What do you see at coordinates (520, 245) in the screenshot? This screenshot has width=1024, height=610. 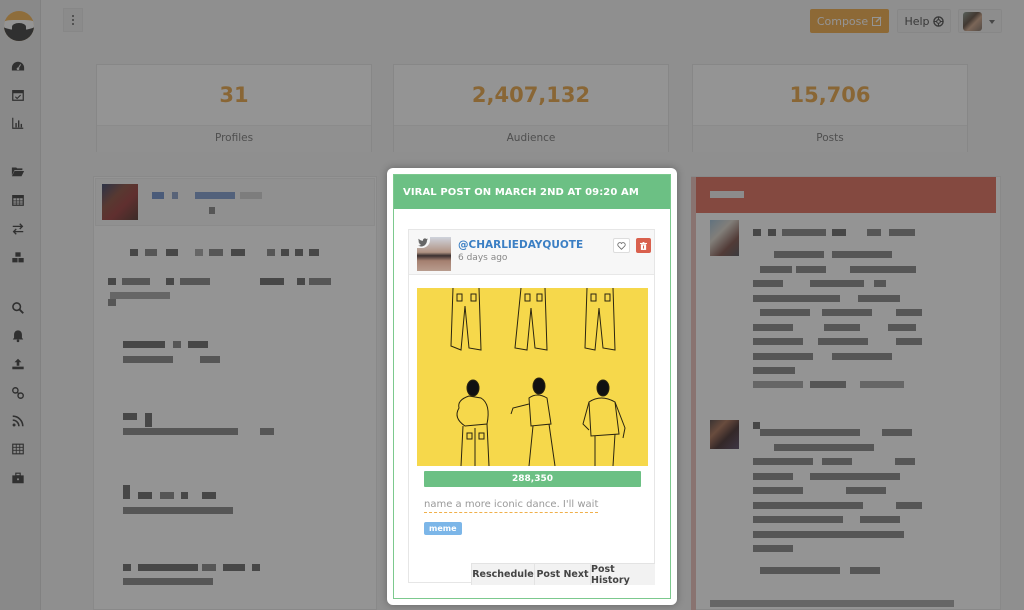 I see `post-author-handle: @CHARLIEDAYQUOTE` at bounding box center [520, 245].